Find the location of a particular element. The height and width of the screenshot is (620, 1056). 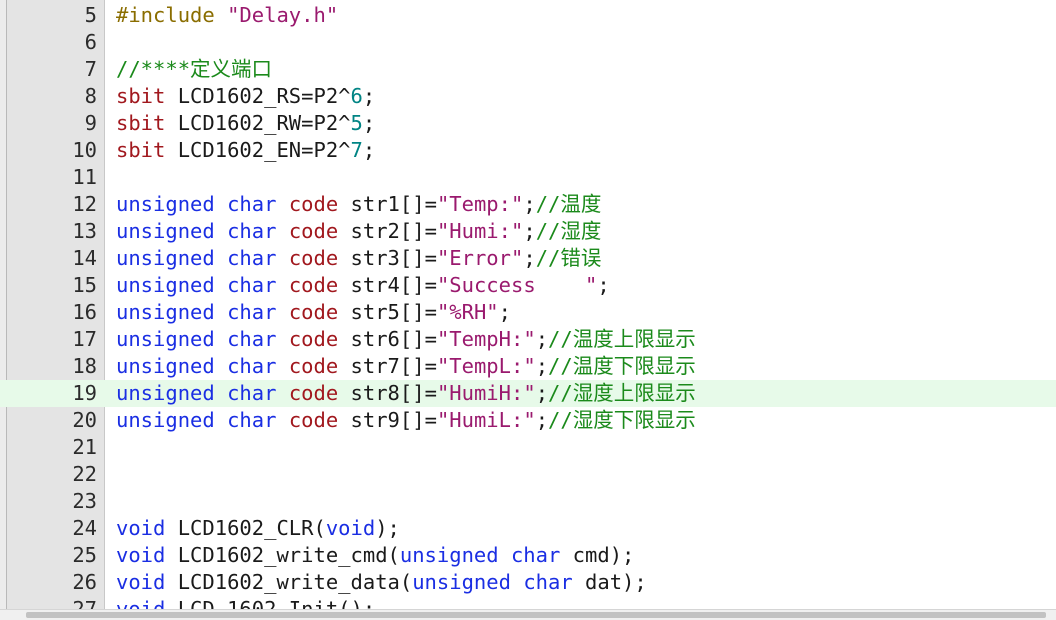

code-token: 5 is located at coordinates (356, 123).